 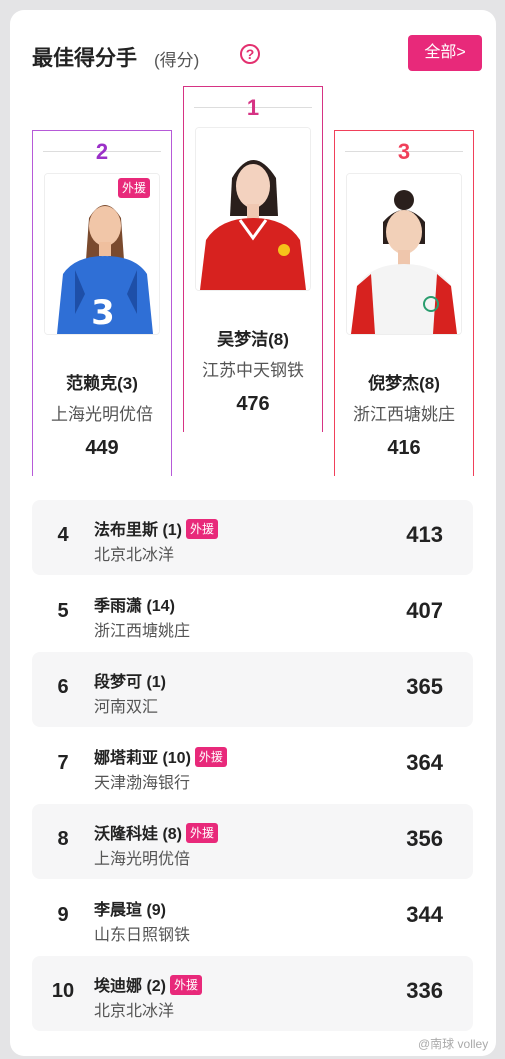 I want to click on row-score: 356, so click(x=424, y=838).